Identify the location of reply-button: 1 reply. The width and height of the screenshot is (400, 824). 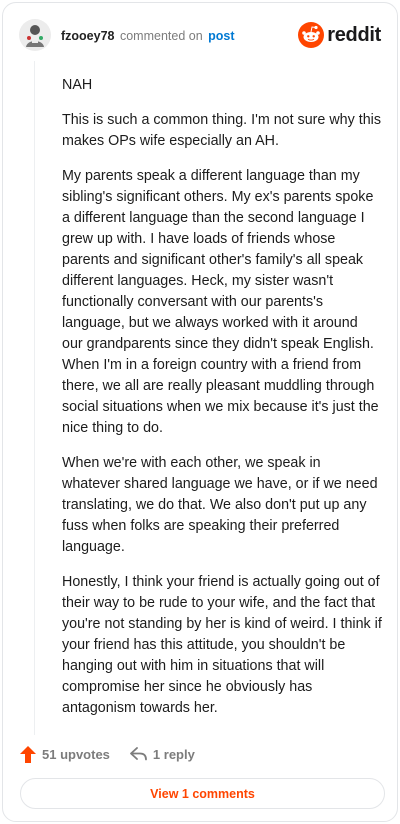
(162, 754).